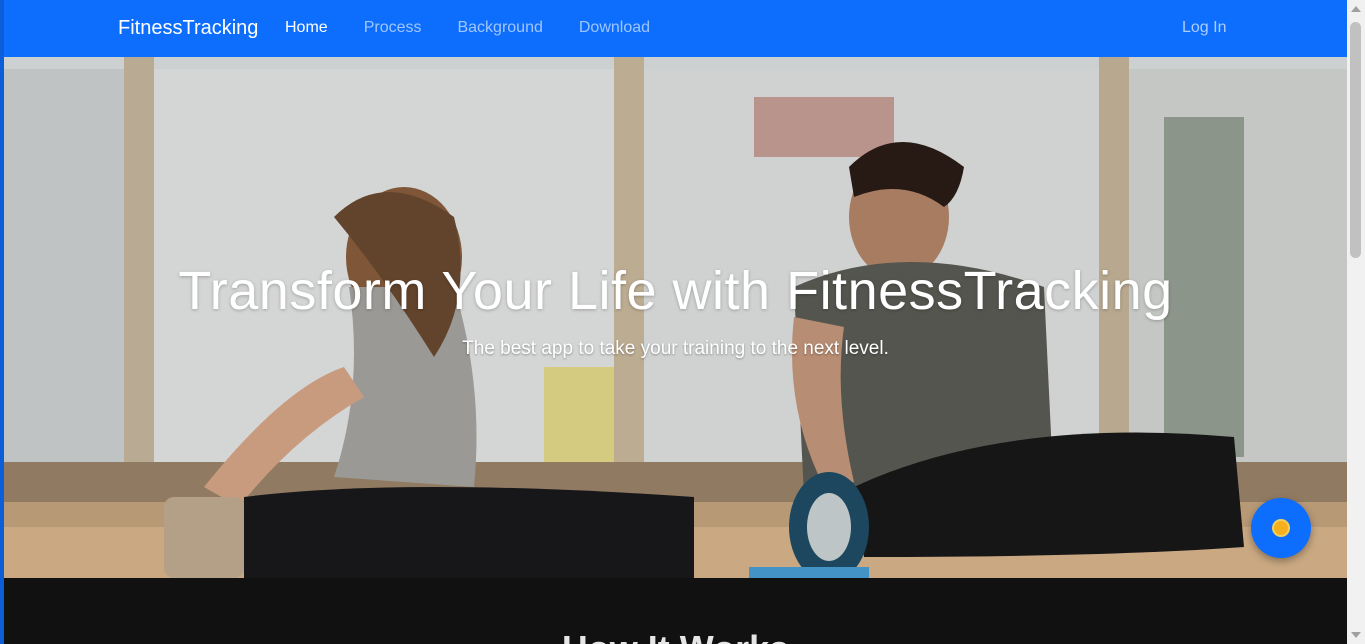 The image size is (1365, 644). What do you see at coordinates (675, 636) in the screenshot?
I see `section-title: How It Works` at bounding box center [675, 636].